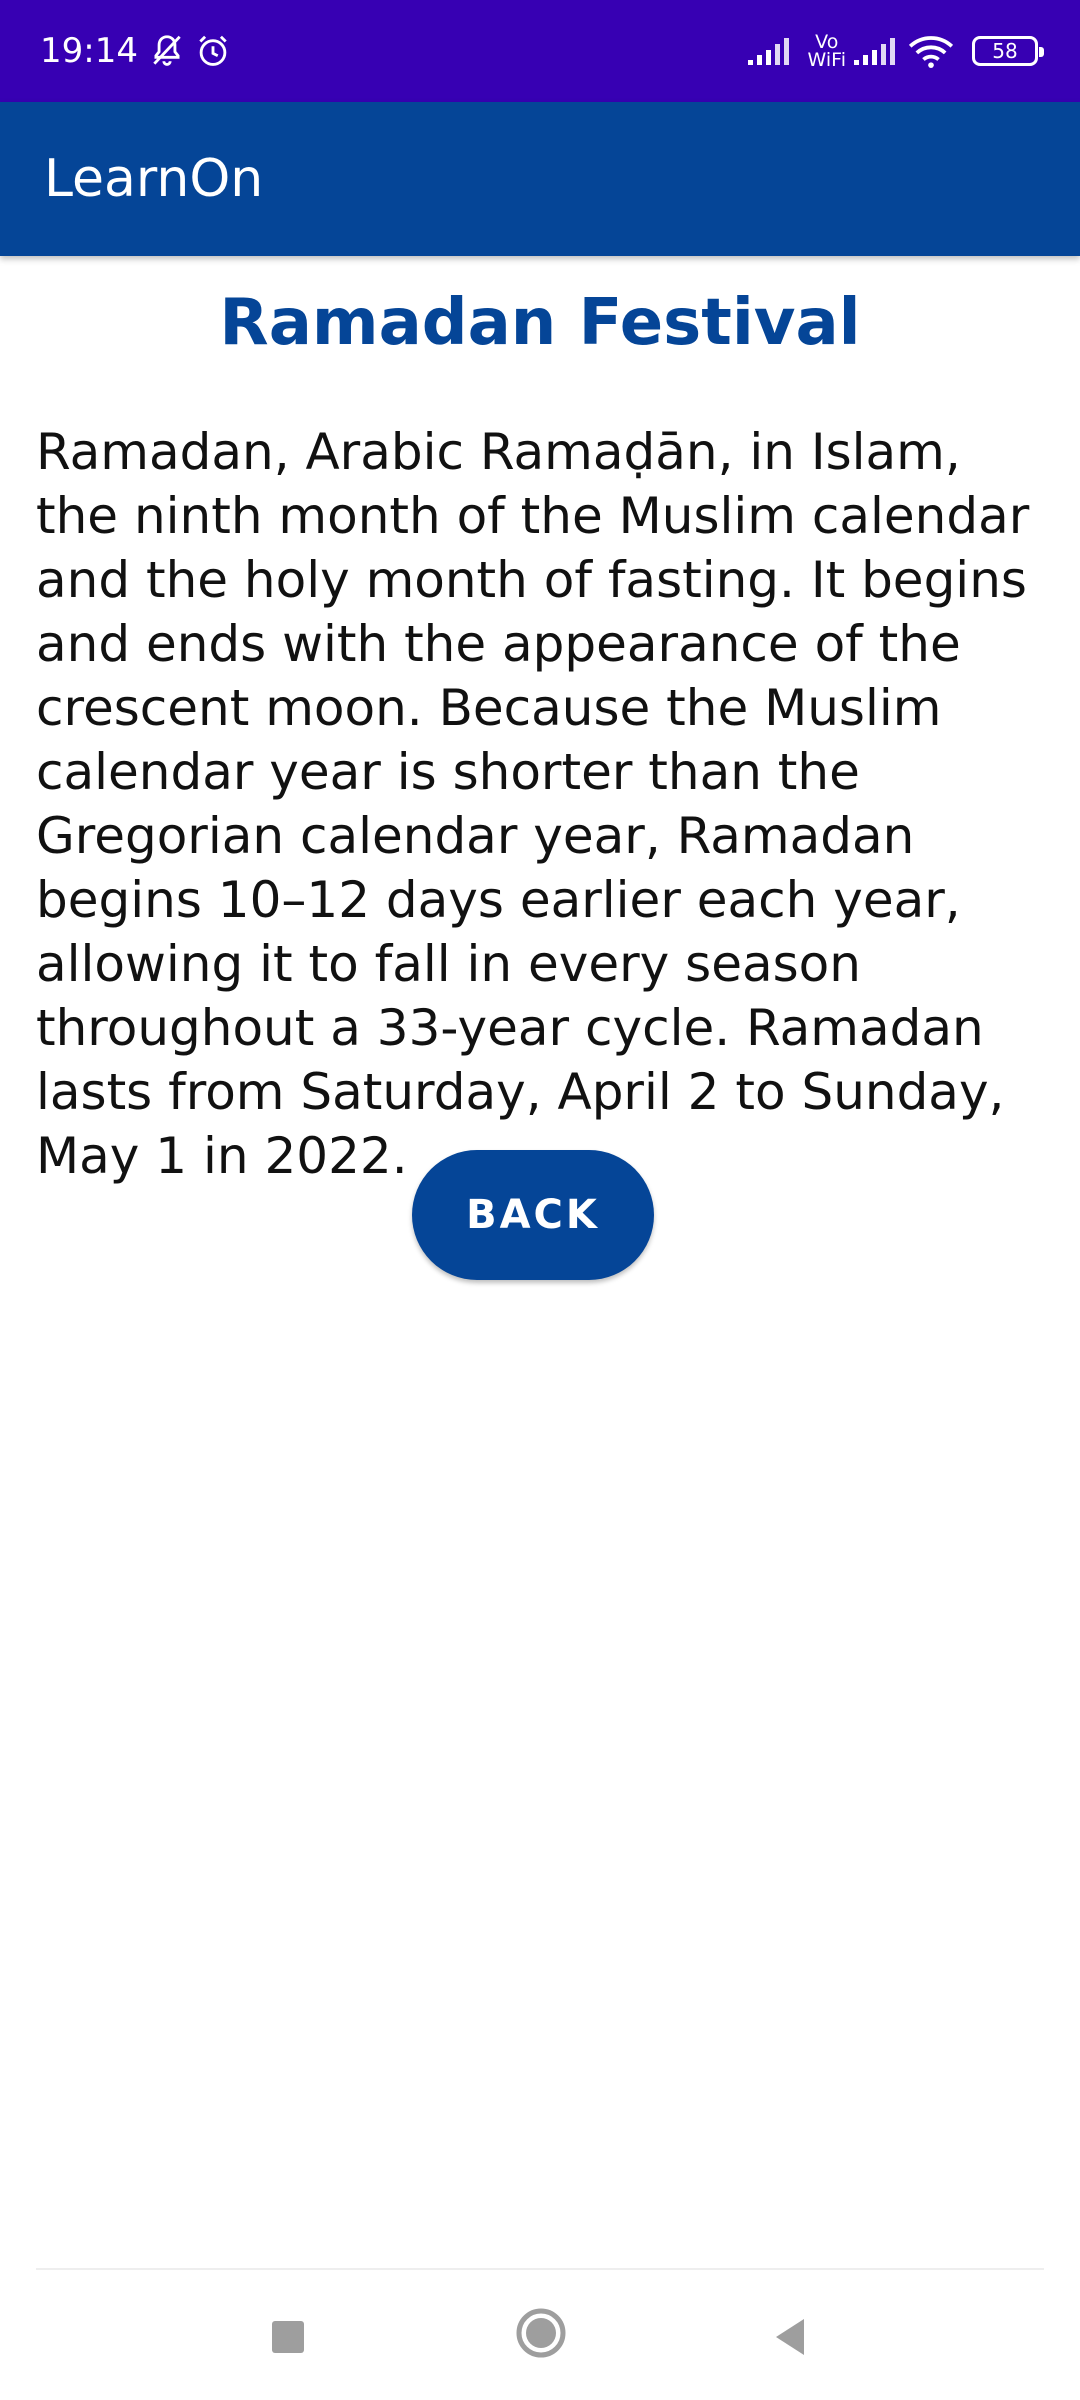  I want to click on back-icon, so click(790, 2337).